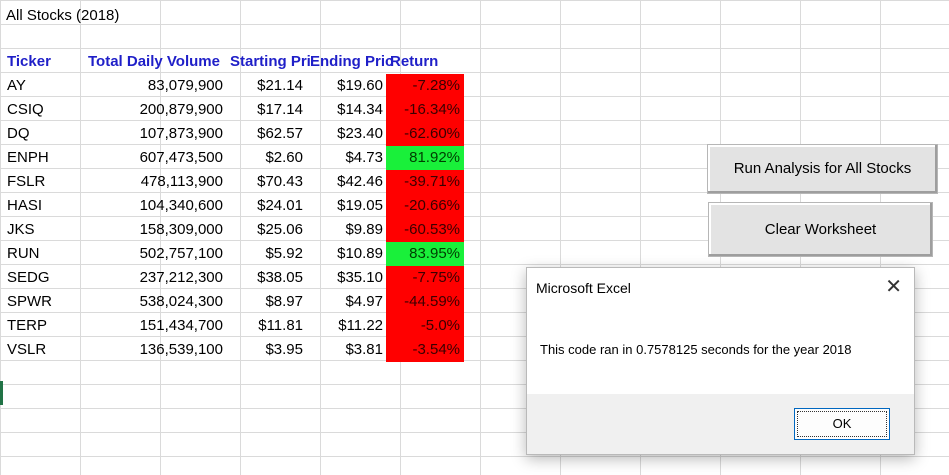  I want to click on cell-return: -60.53%, so click(425, 230).